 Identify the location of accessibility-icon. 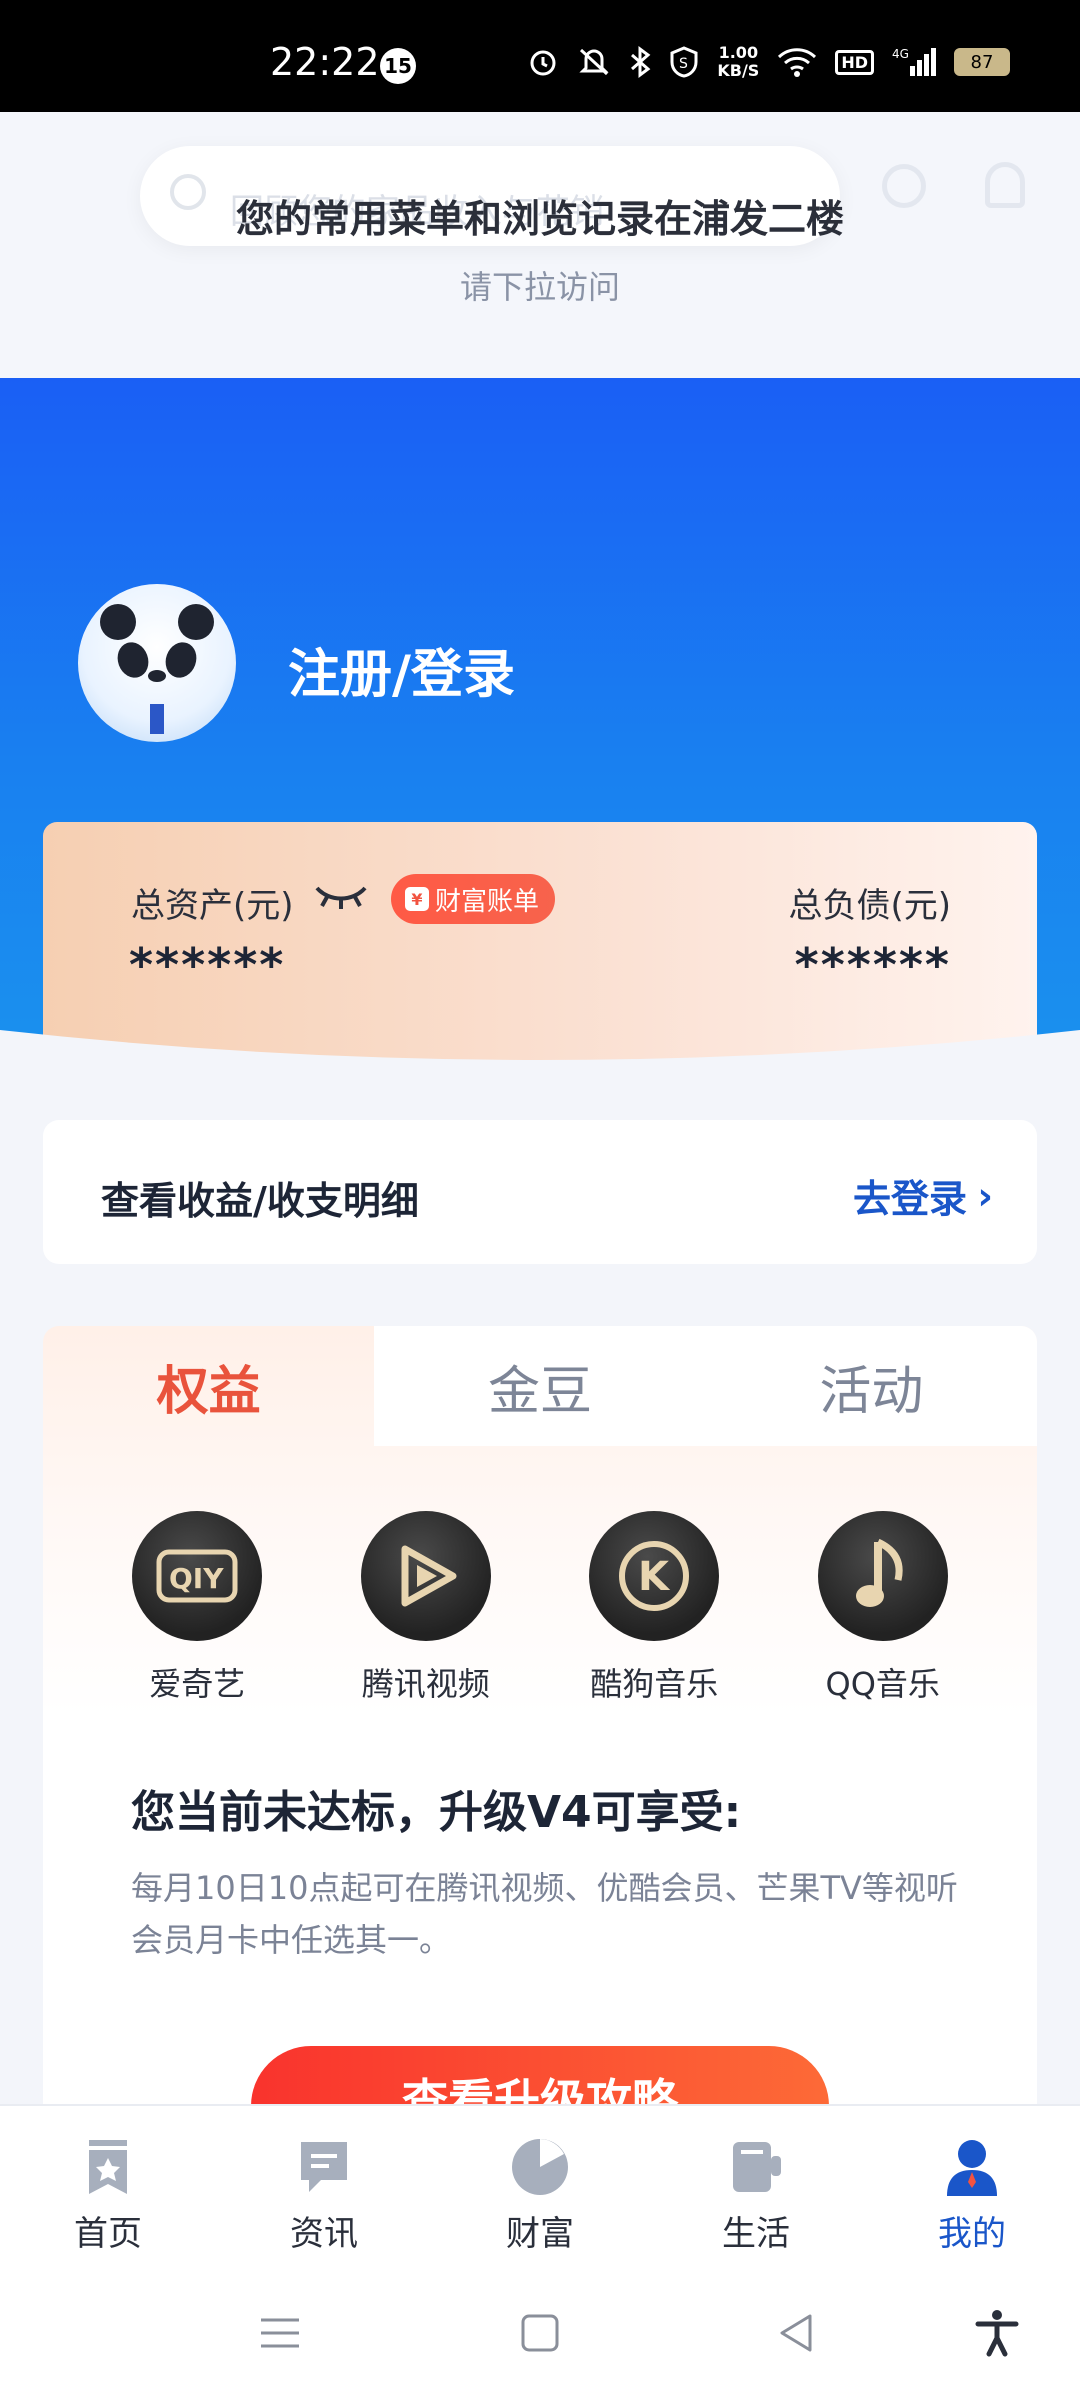
(997, 2333).